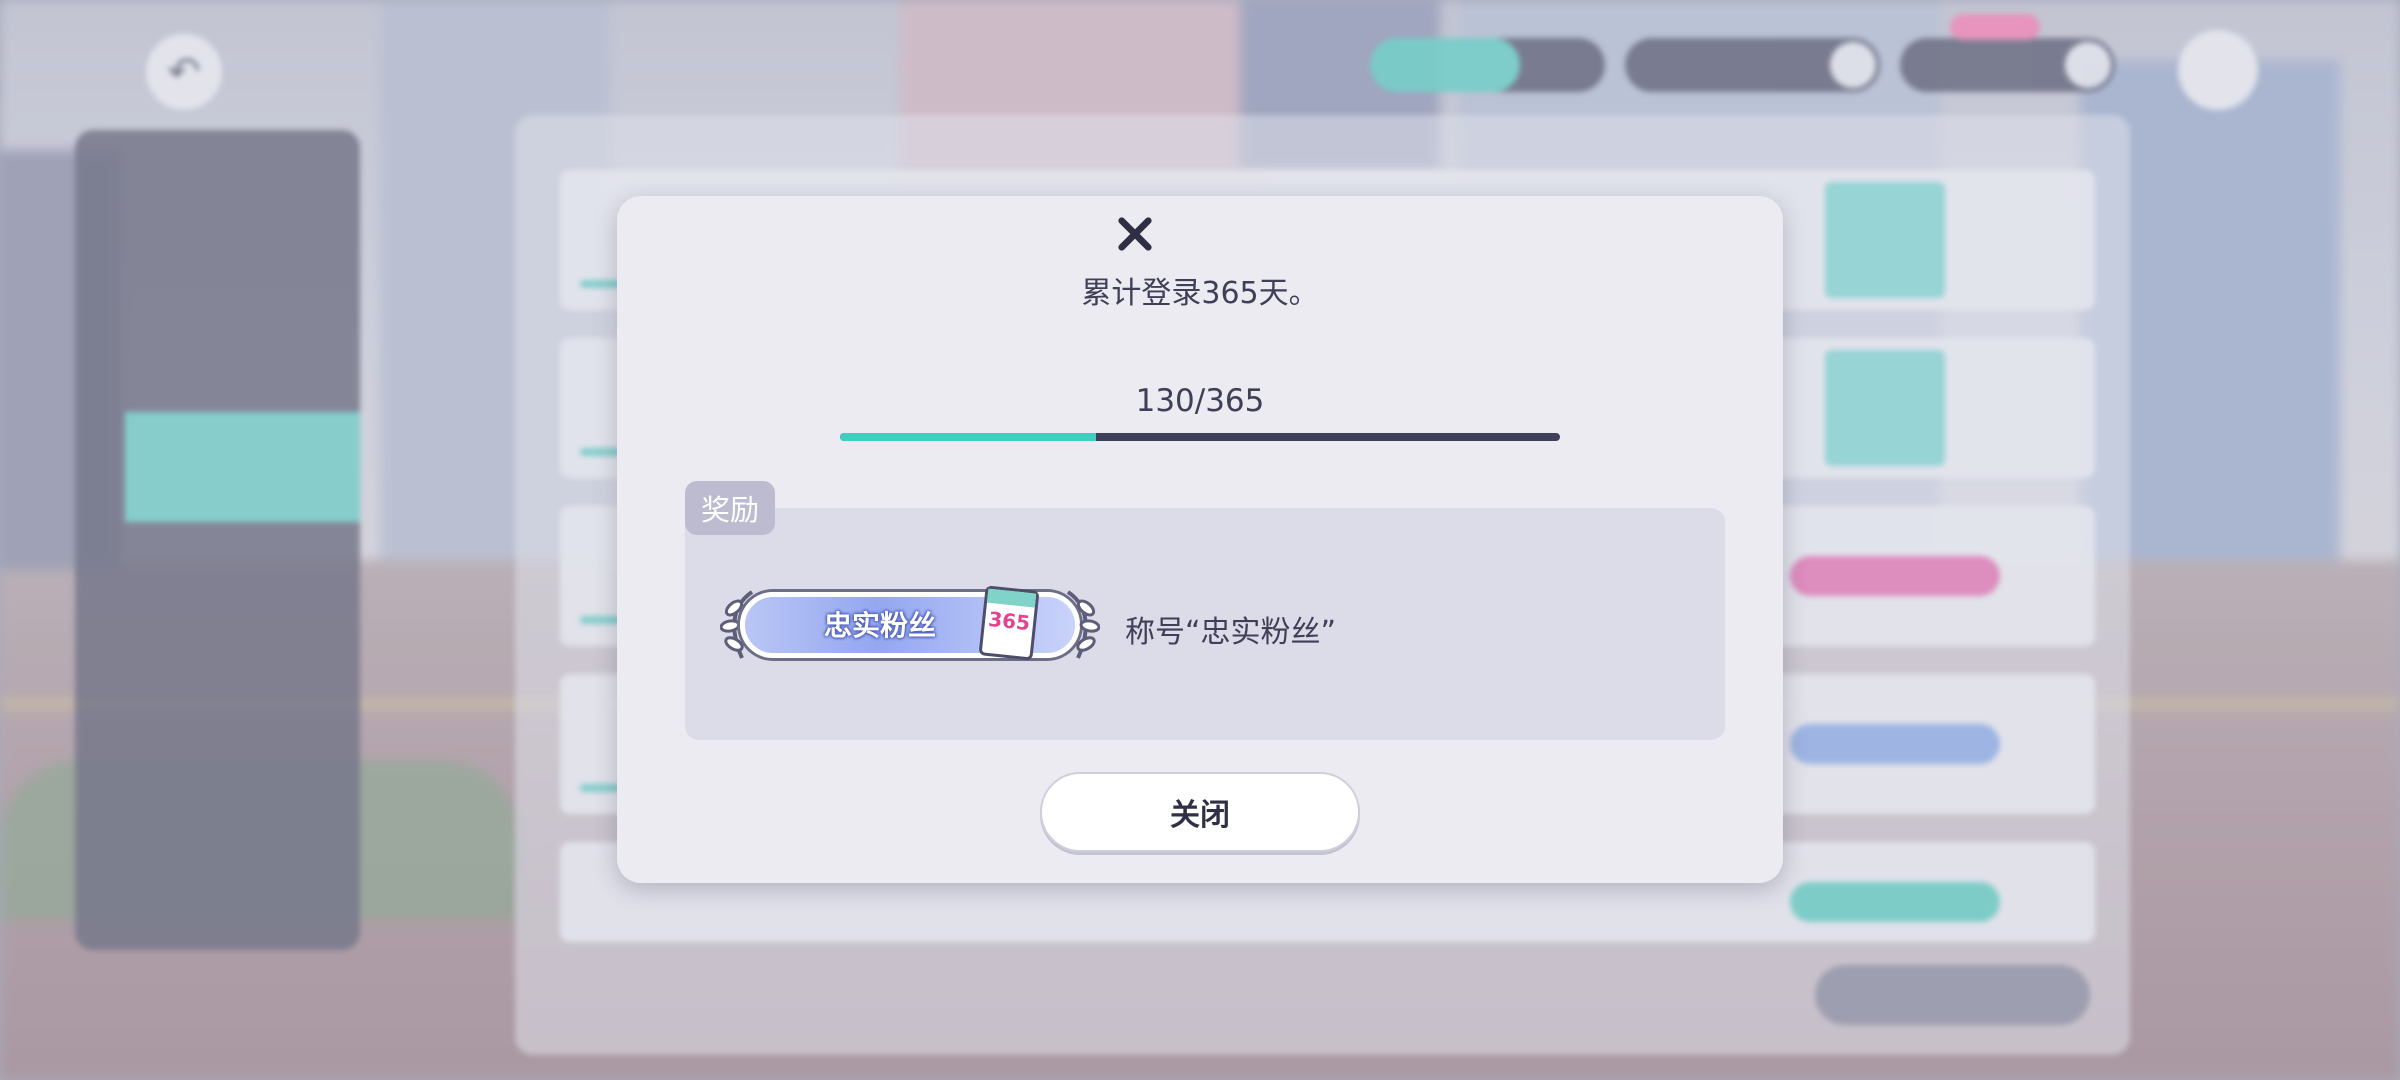  Describe the element at coordinates (1200, 401) in the screenshot. I see `progress-label: 130/365` at that location.